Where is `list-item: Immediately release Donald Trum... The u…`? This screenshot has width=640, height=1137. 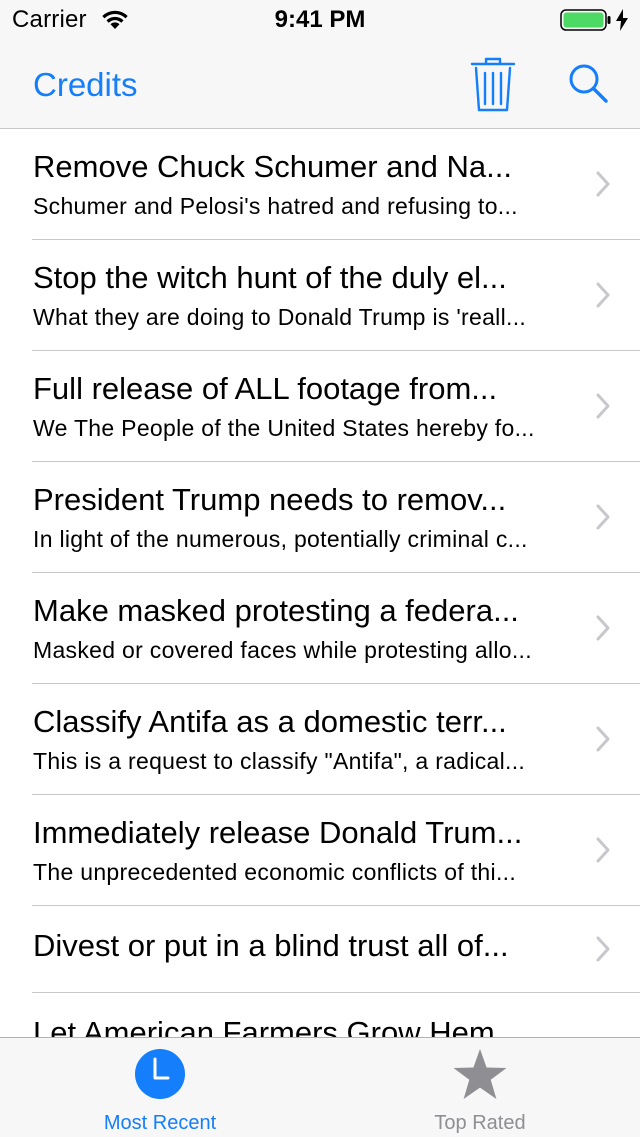 list-item: Immediately release Donald Trum... The u… is located at coordinates (320, 850).